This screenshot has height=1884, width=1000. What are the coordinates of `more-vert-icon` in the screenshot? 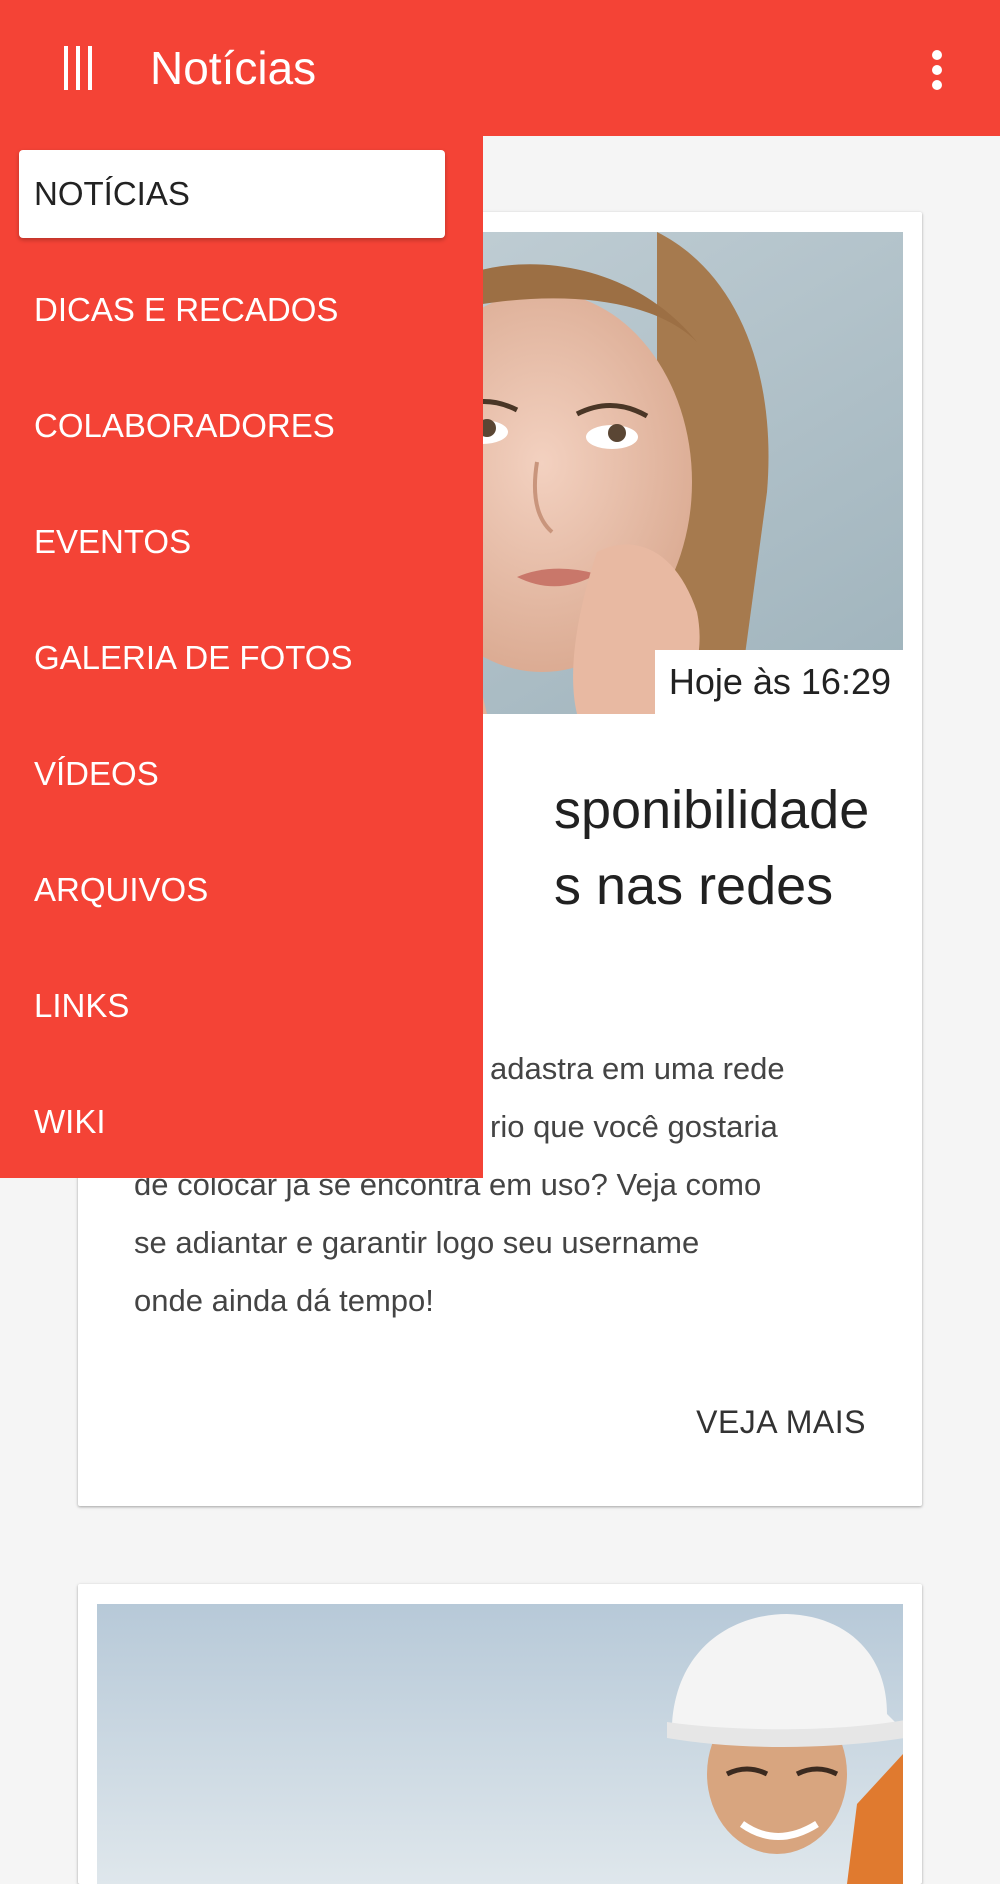 It's located at (937, 70).